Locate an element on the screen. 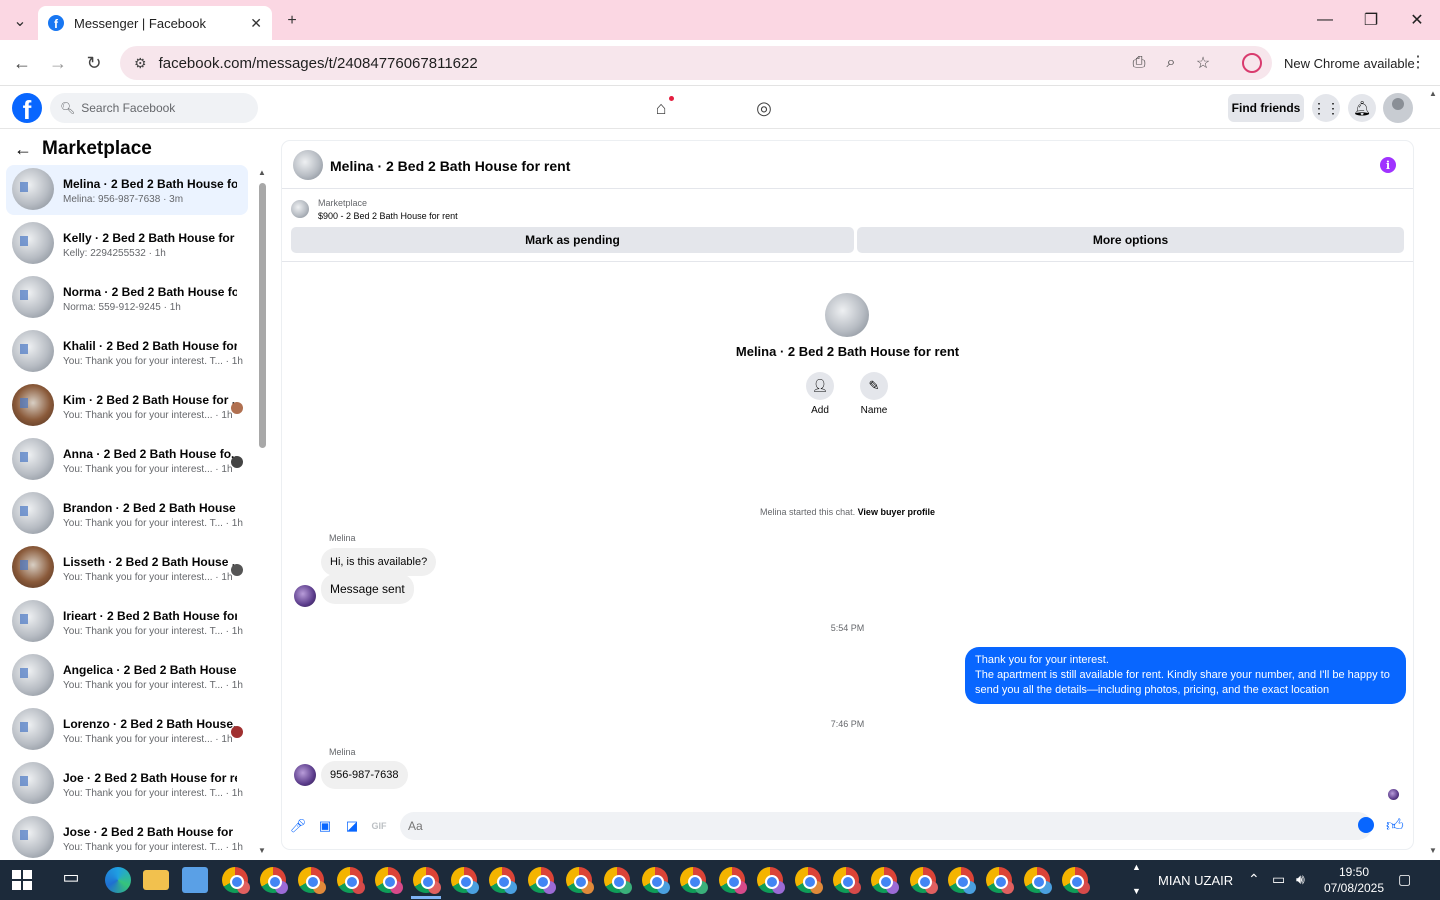 Image resolution: width=1440 pixels, height=900 pixels. reload-icon: ↻ is located at coordinates (94, 63).